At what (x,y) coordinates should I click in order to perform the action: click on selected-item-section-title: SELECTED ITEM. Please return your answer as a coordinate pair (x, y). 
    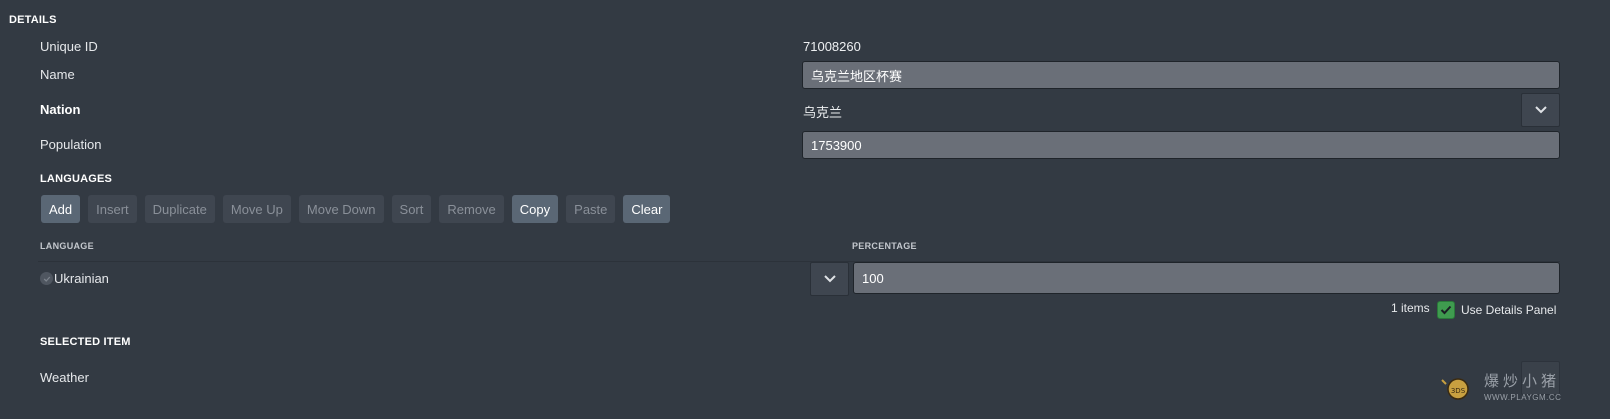
    Looking at the image, I should click on (85, 342).